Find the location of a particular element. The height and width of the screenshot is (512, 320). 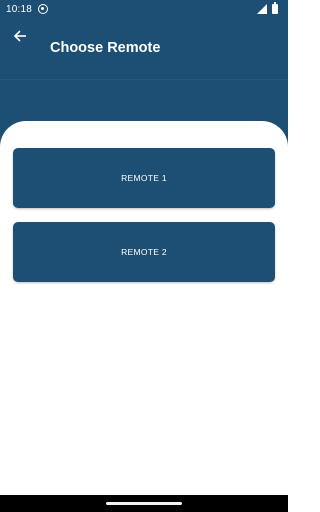

toolbar: Choose Remote is located at coordinates (144, 49).